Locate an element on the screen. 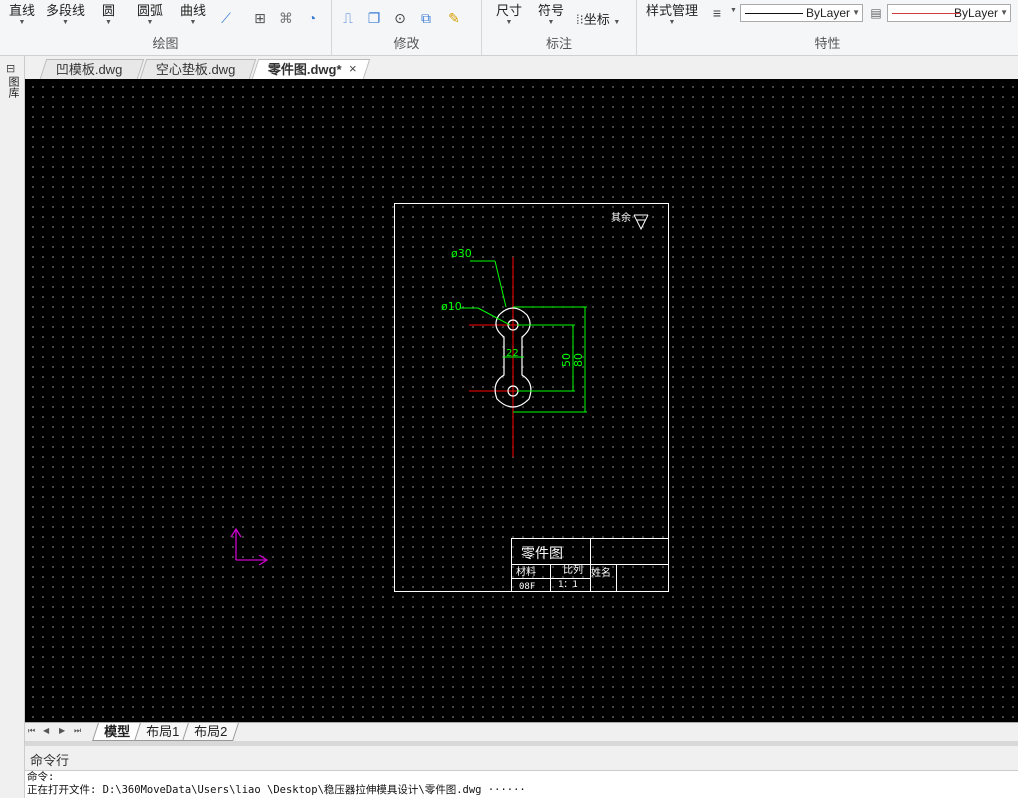 The image size is (1018, 798). layout-tab-label: 布局1 is located at coordinates (163, 731).